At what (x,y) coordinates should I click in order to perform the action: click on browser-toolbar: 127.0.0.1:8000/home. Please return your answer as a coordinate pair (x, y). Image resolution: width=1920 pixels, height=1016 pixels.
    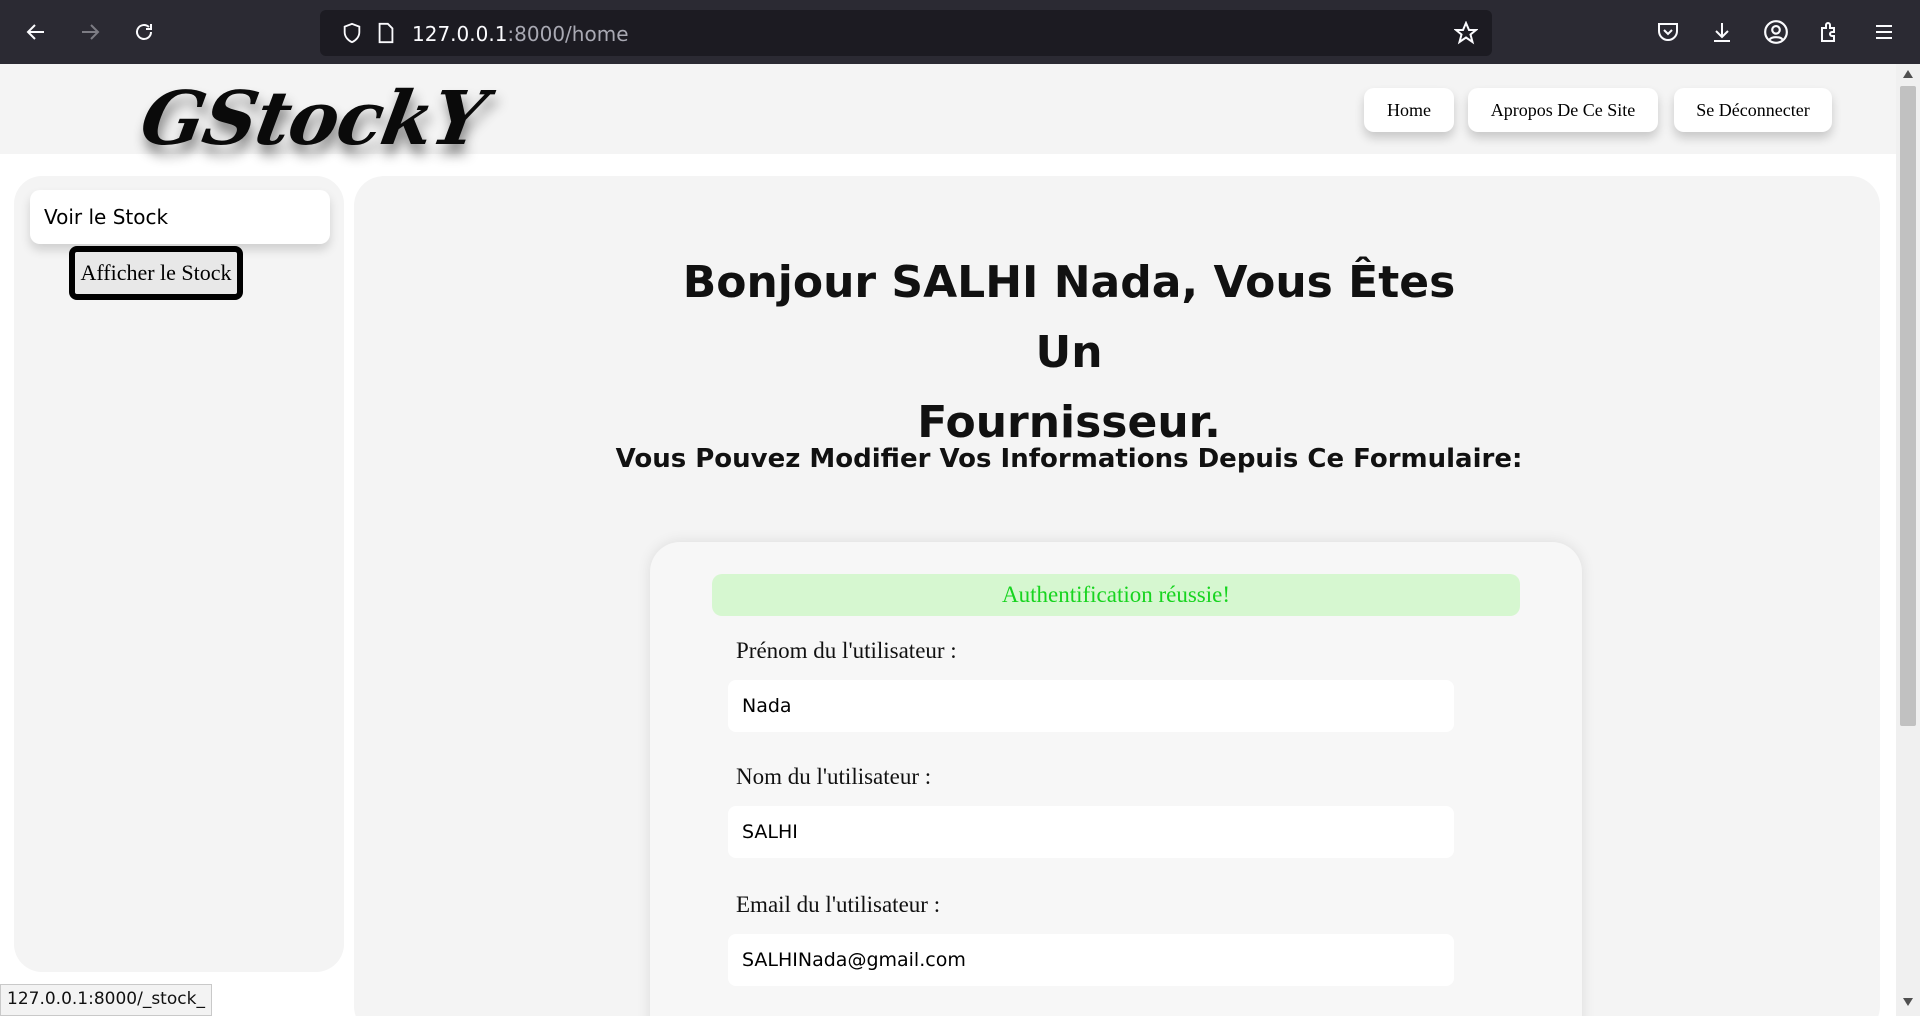
    Looking at the image, I should click on (960, 32).